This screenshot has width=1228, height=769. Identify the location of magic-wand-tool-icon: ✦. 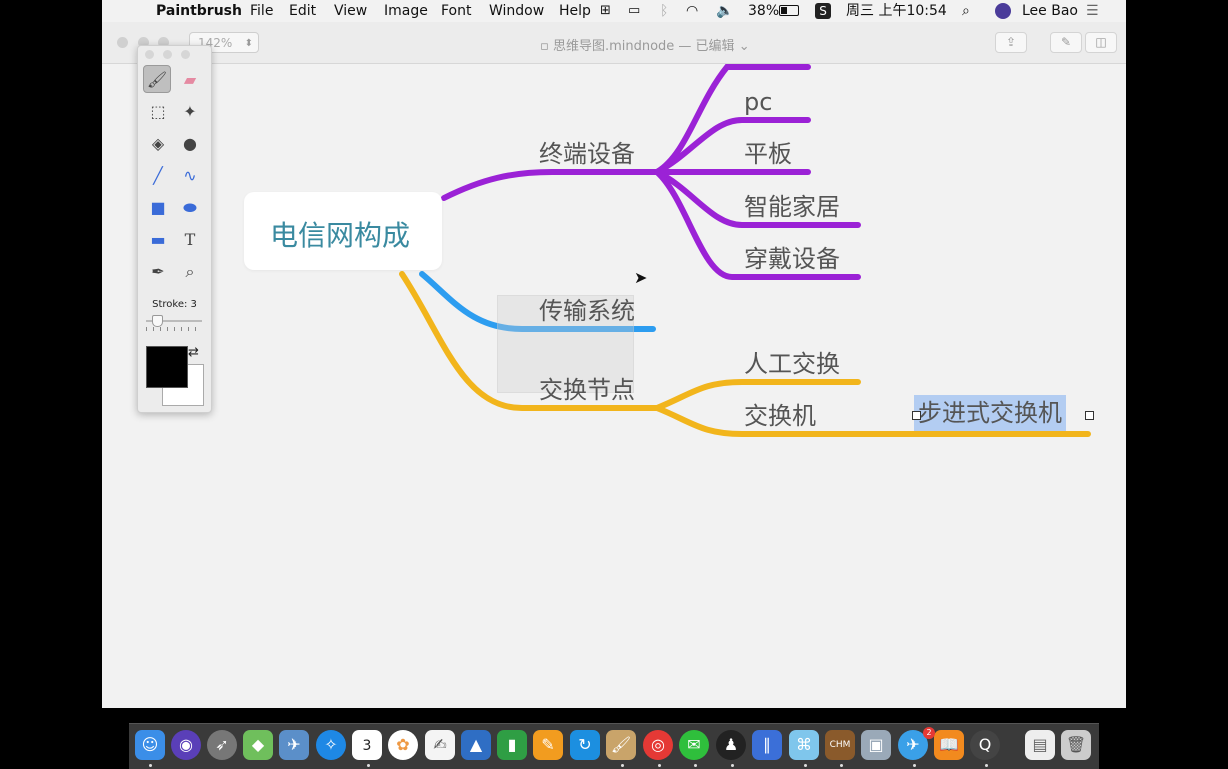
(190, 112).